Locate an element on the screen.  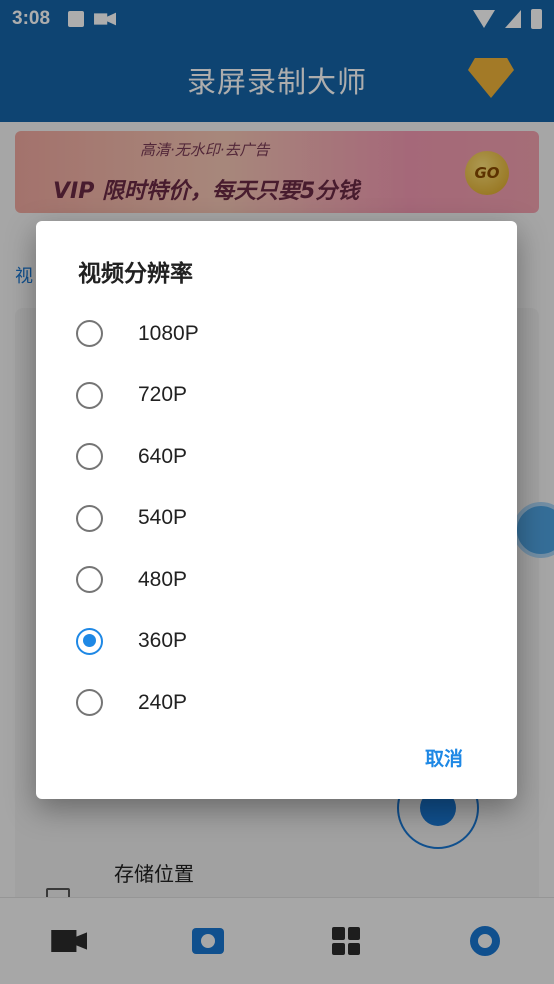
option-label: 1080P is located at coordinates (168, 333).